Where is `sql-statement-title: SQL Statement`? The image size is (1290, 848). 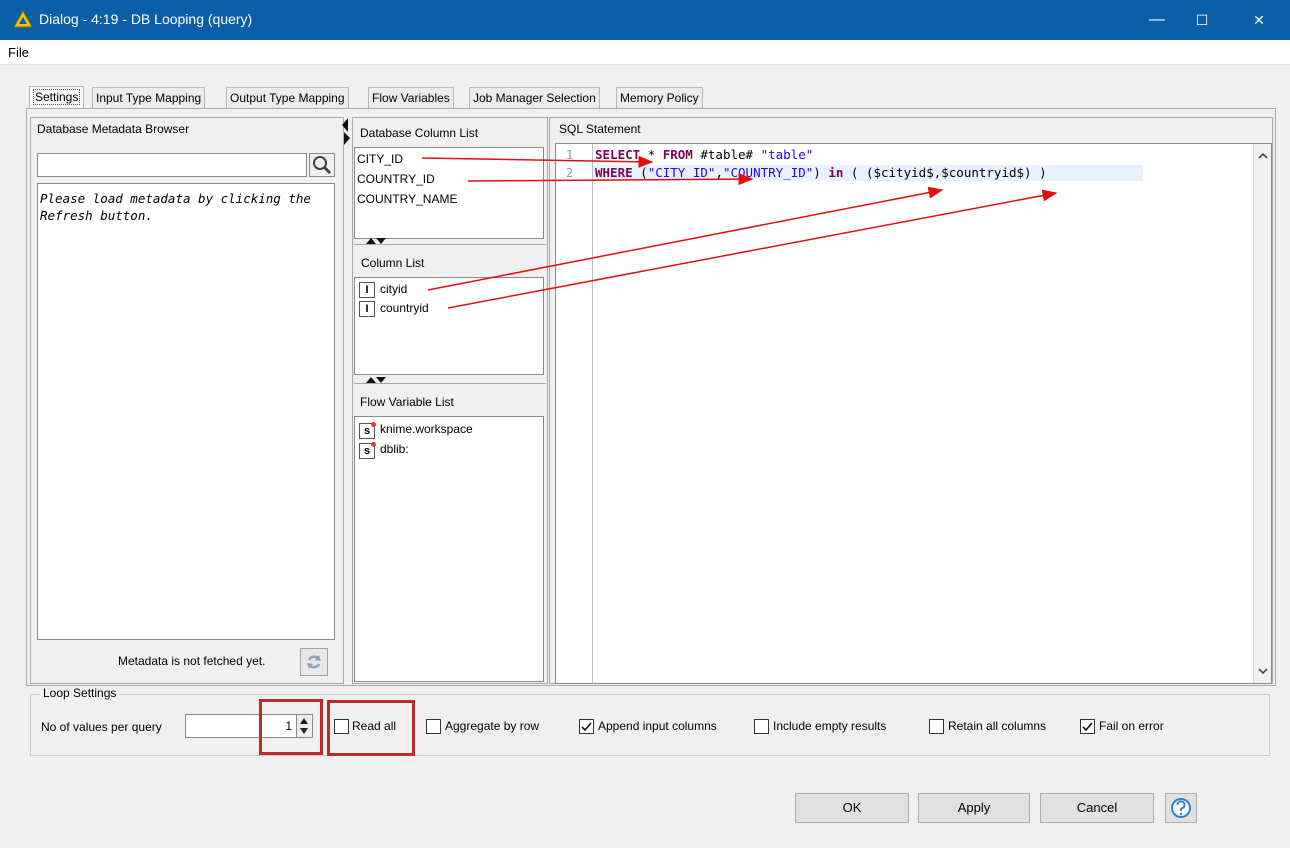
sql-statement-title: SQL Statement is located at coordinates (600, 129).